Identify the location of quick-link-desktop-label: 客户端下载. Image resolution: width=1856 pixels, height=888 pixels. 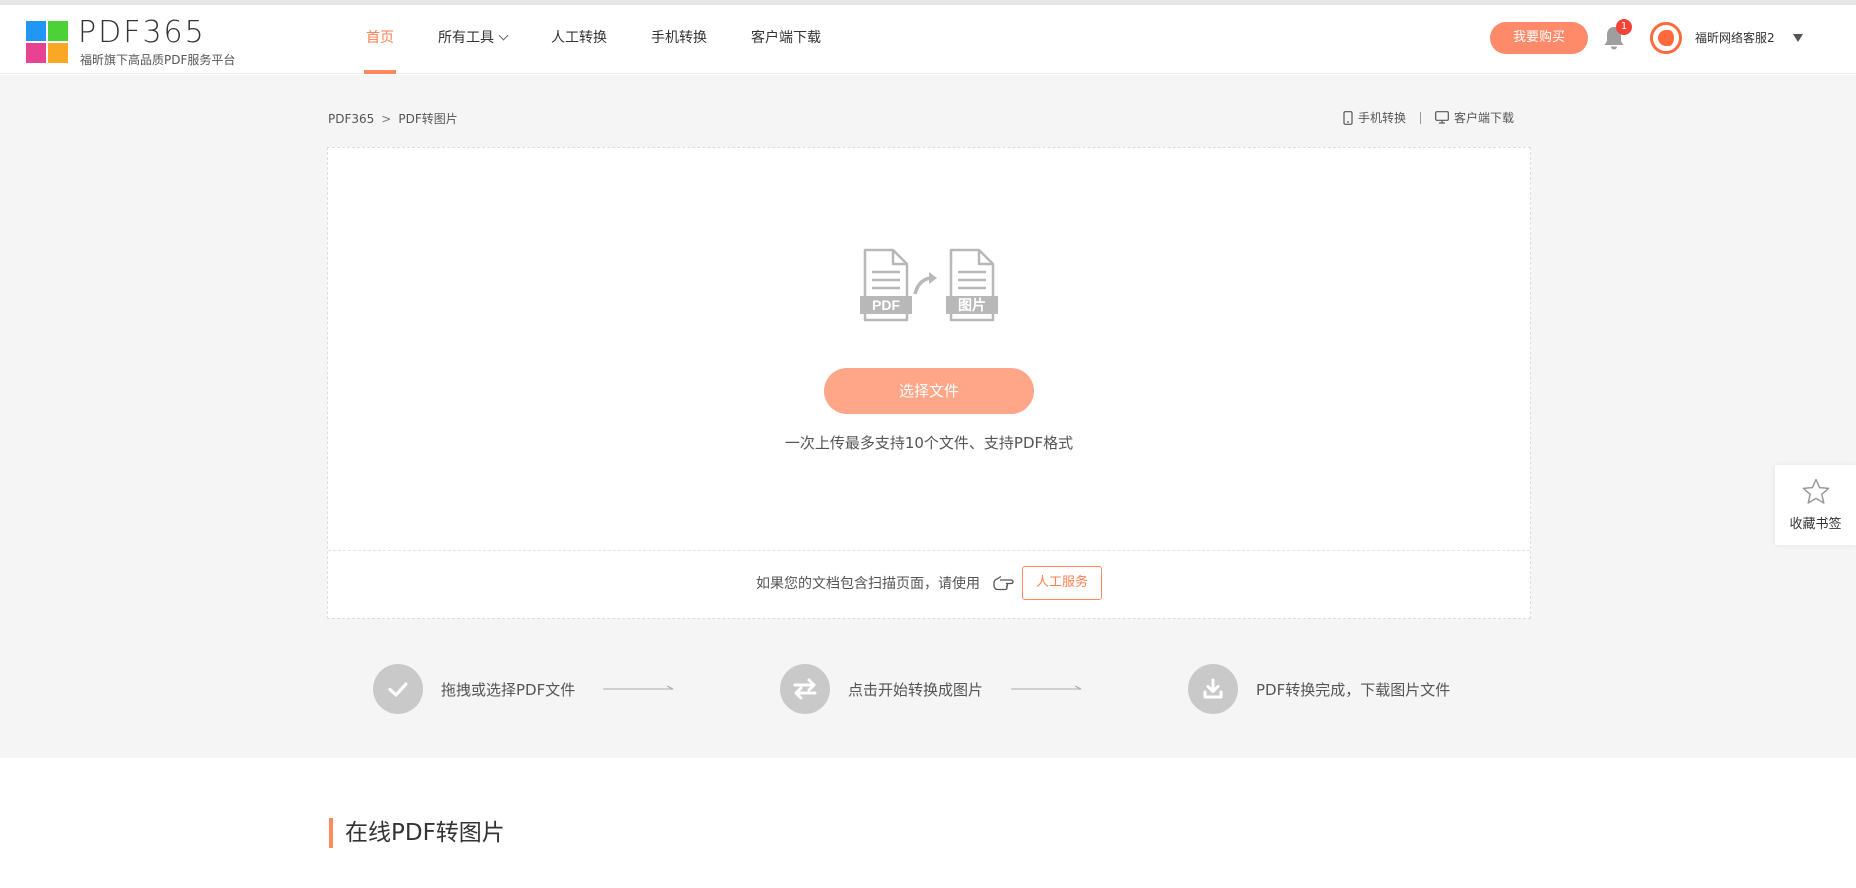
(1484, 118).